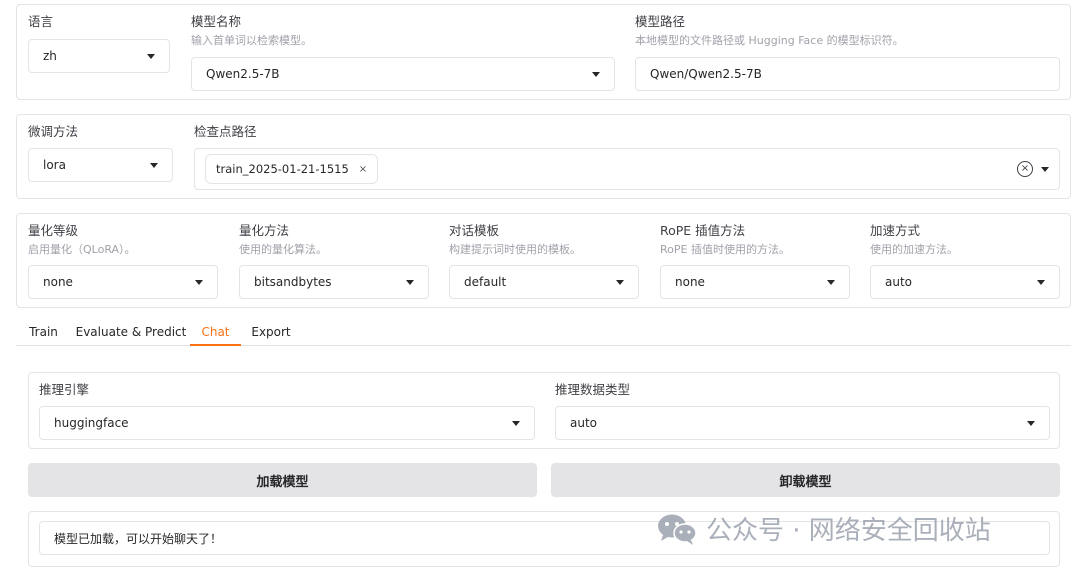 The height and width of the screenshot is (573, 1080). Describe the element at coordinates (474, 230) in the screenshot. I see `template-label: 对话模板` at that location.